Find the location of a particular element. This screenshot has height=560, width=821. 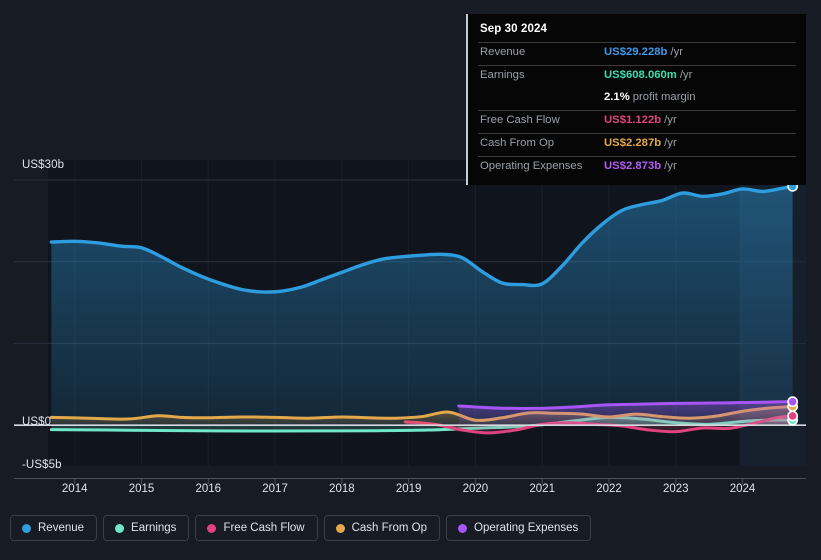

tooltip-date: Sep 30 2024 is located at coordinates (513, 29).